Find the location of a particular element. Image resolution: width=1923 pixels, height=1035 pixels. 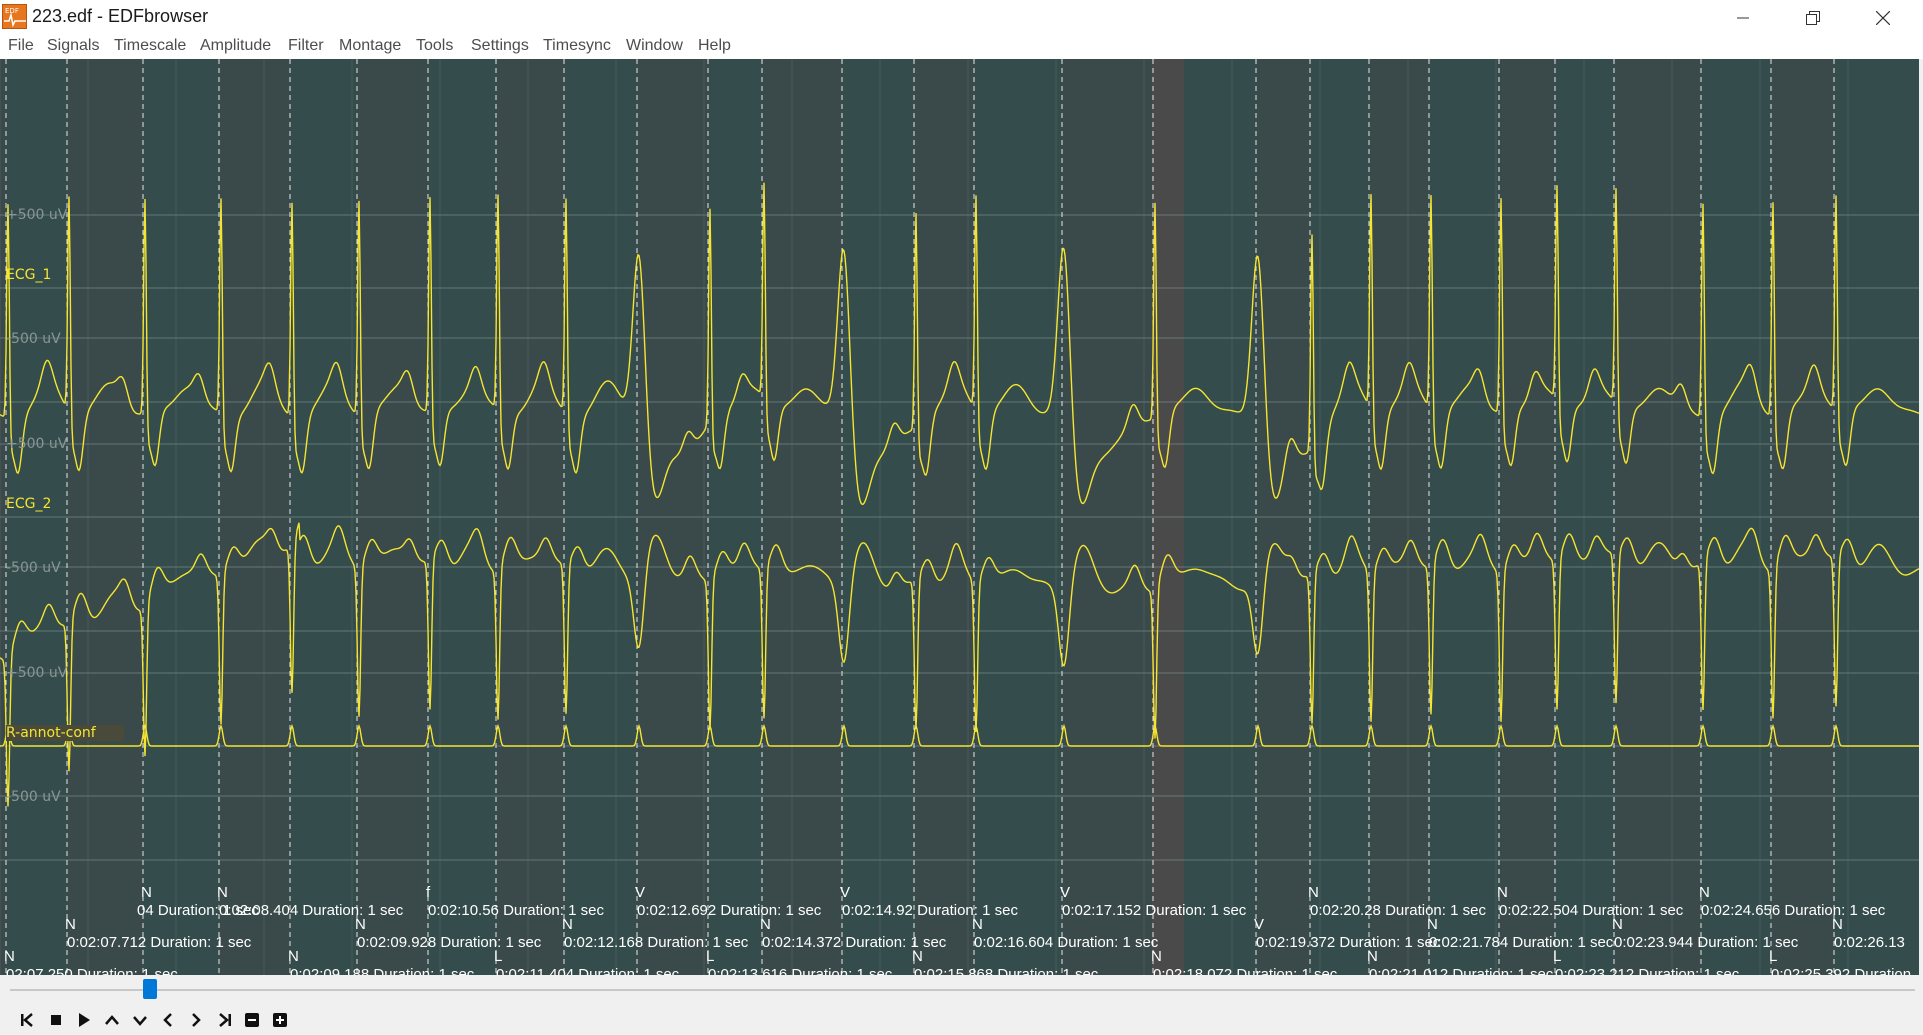

annotation-label: 0:02:09.188 Duration: 1 sec is located at coordinates (382, 970).